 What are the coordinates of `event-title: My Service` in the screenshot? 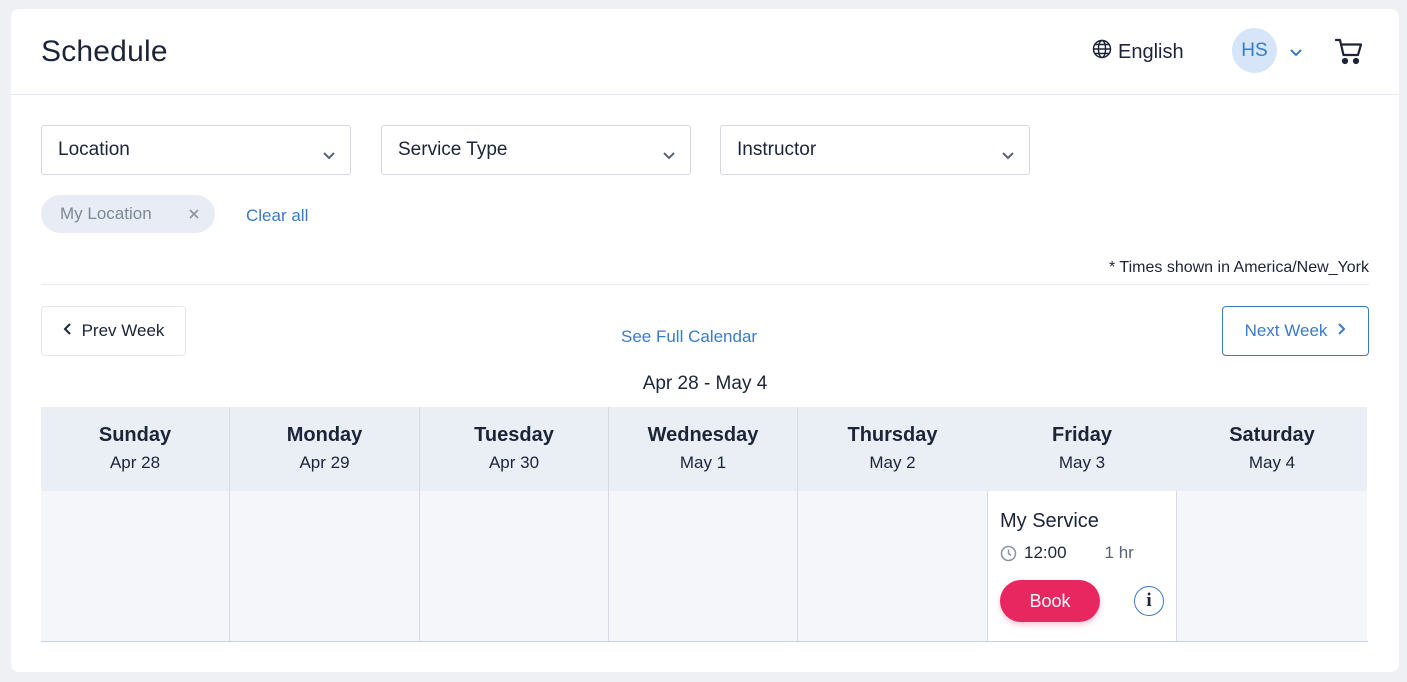 It's located at (1049, 521).